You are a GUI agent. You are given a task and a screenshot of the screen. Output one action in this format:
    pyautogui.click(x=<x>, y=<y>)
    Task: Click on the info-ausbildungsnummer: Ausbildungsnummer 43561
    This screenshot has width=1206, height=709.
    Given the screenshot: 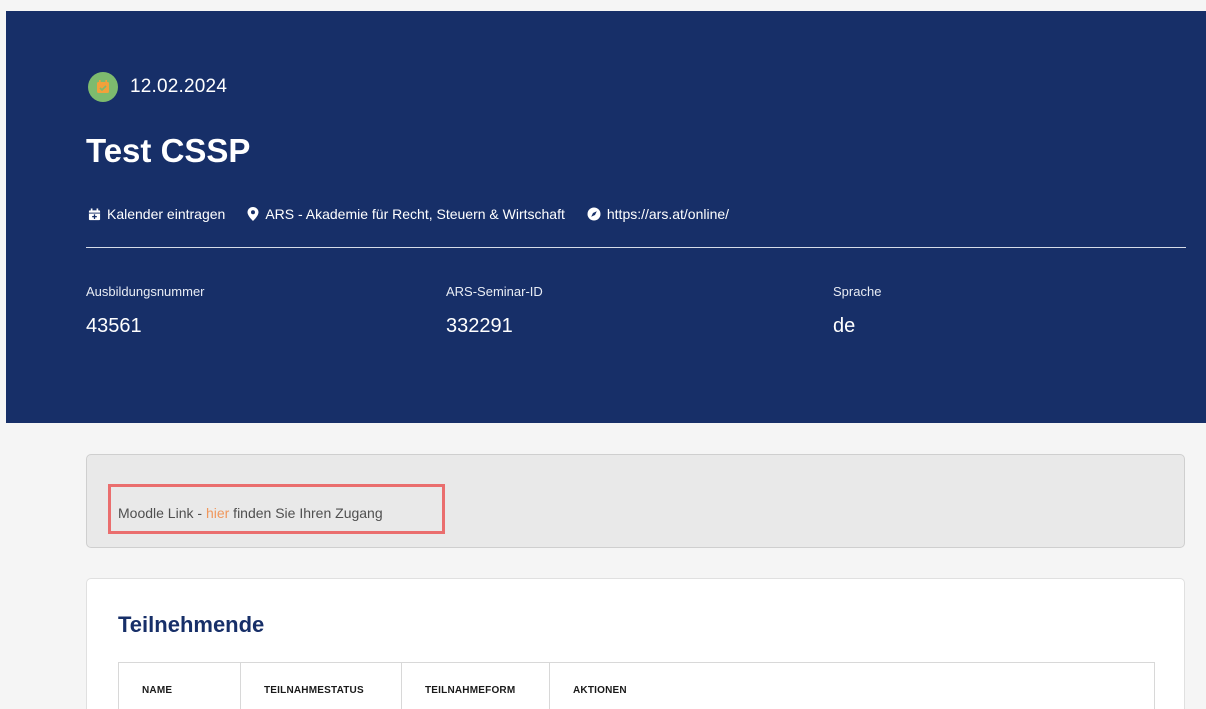 What is the action you would take?
    pyautogui.click(x=145, y=311)
    